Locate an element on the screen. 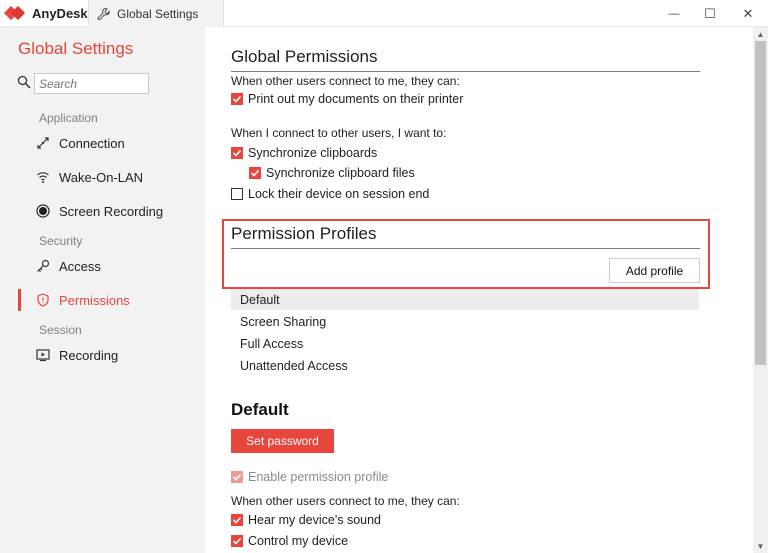 This screenshot has height=553, width=768. checkbox-label: Control my device is located at coordinates (298, 541).